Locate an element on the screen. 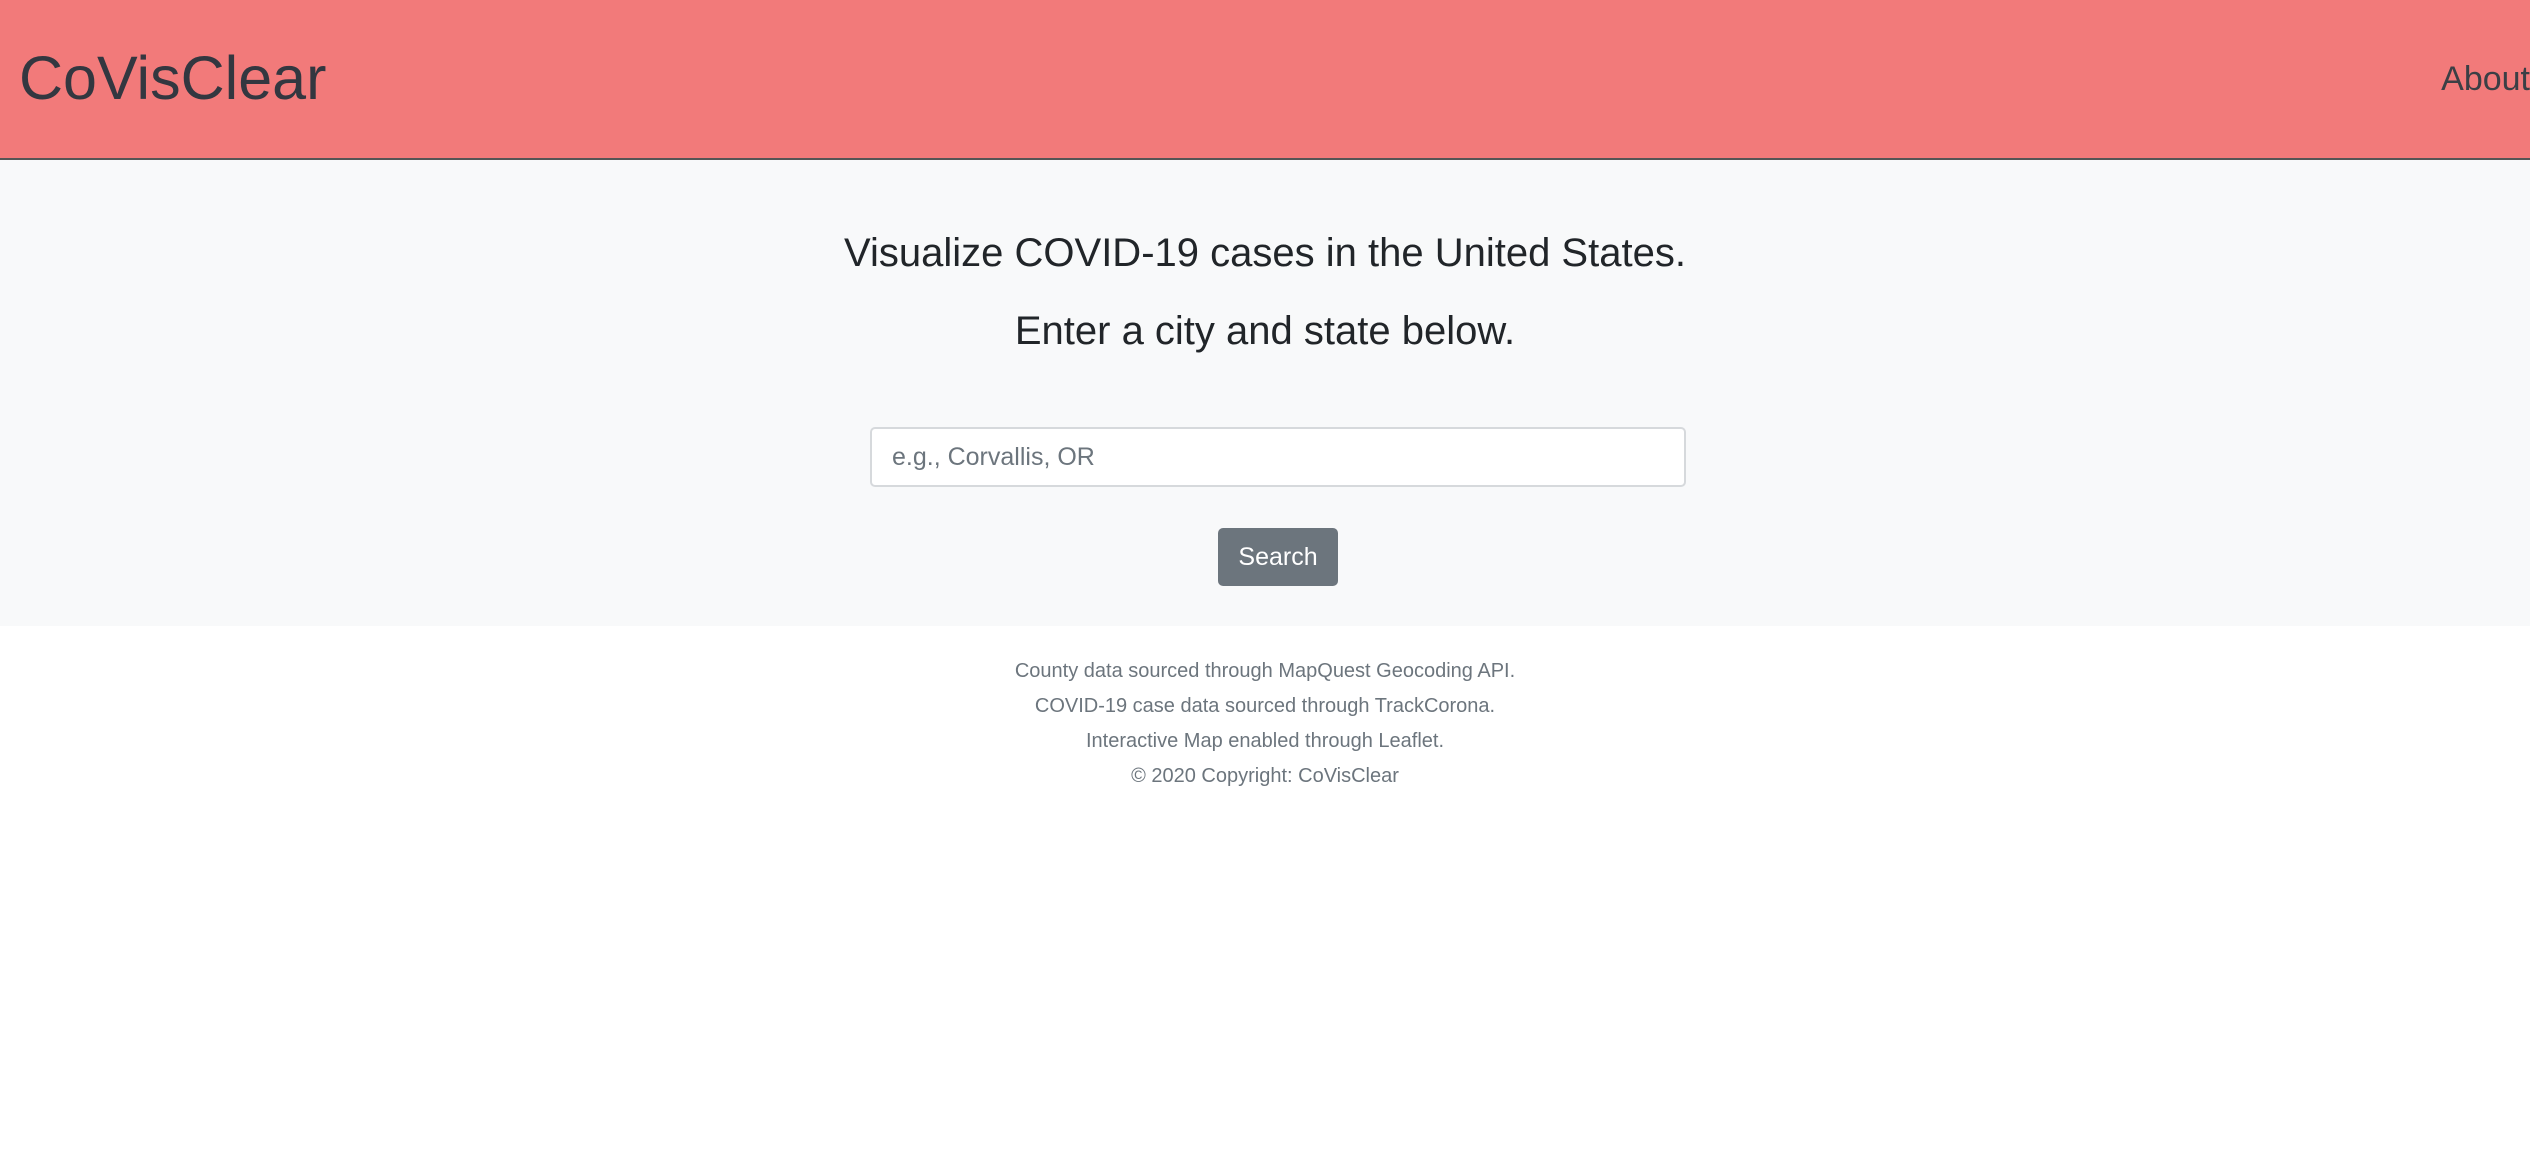 Image resolution: width=2530 pixels, height=1174 pixels. hero-subheading: Enter a city and state below. is located at coordinates (1265, 331).